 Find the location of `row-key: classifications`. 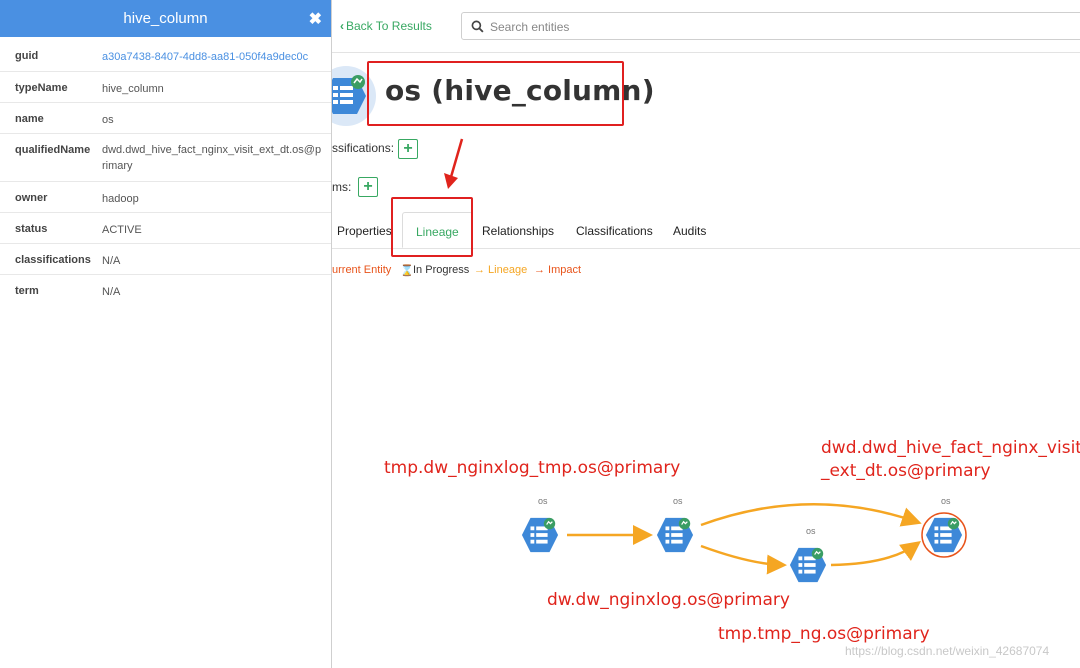

row-key: classifications is located at coordinates (53, 260).